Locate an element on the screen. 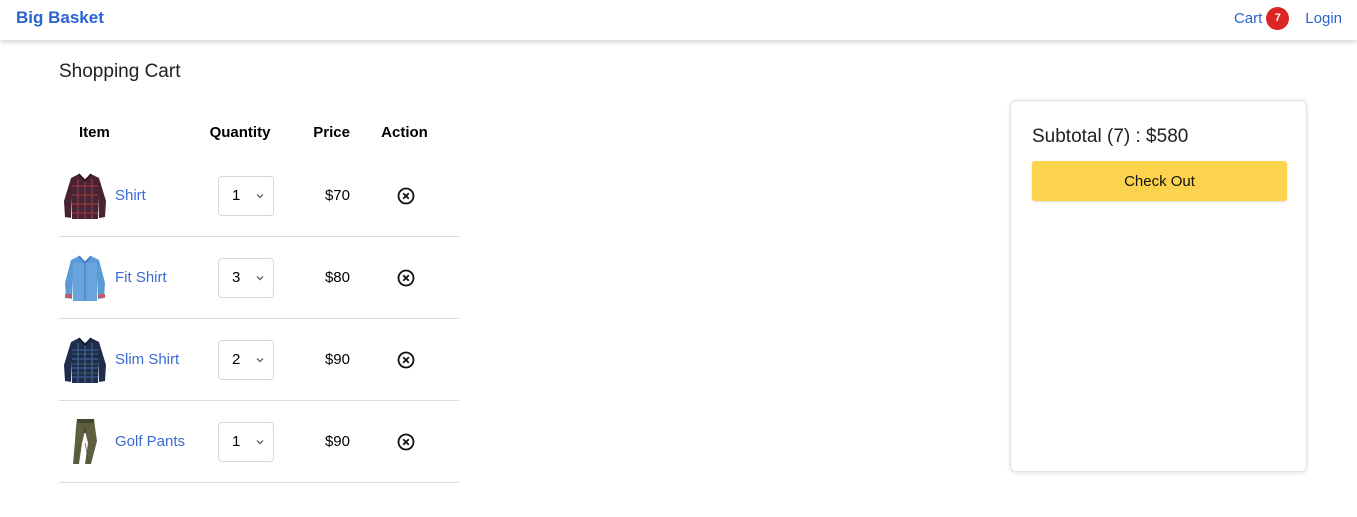 The image size is (1357, 517). product-link: Shirt is located at coordinates (130, 195).